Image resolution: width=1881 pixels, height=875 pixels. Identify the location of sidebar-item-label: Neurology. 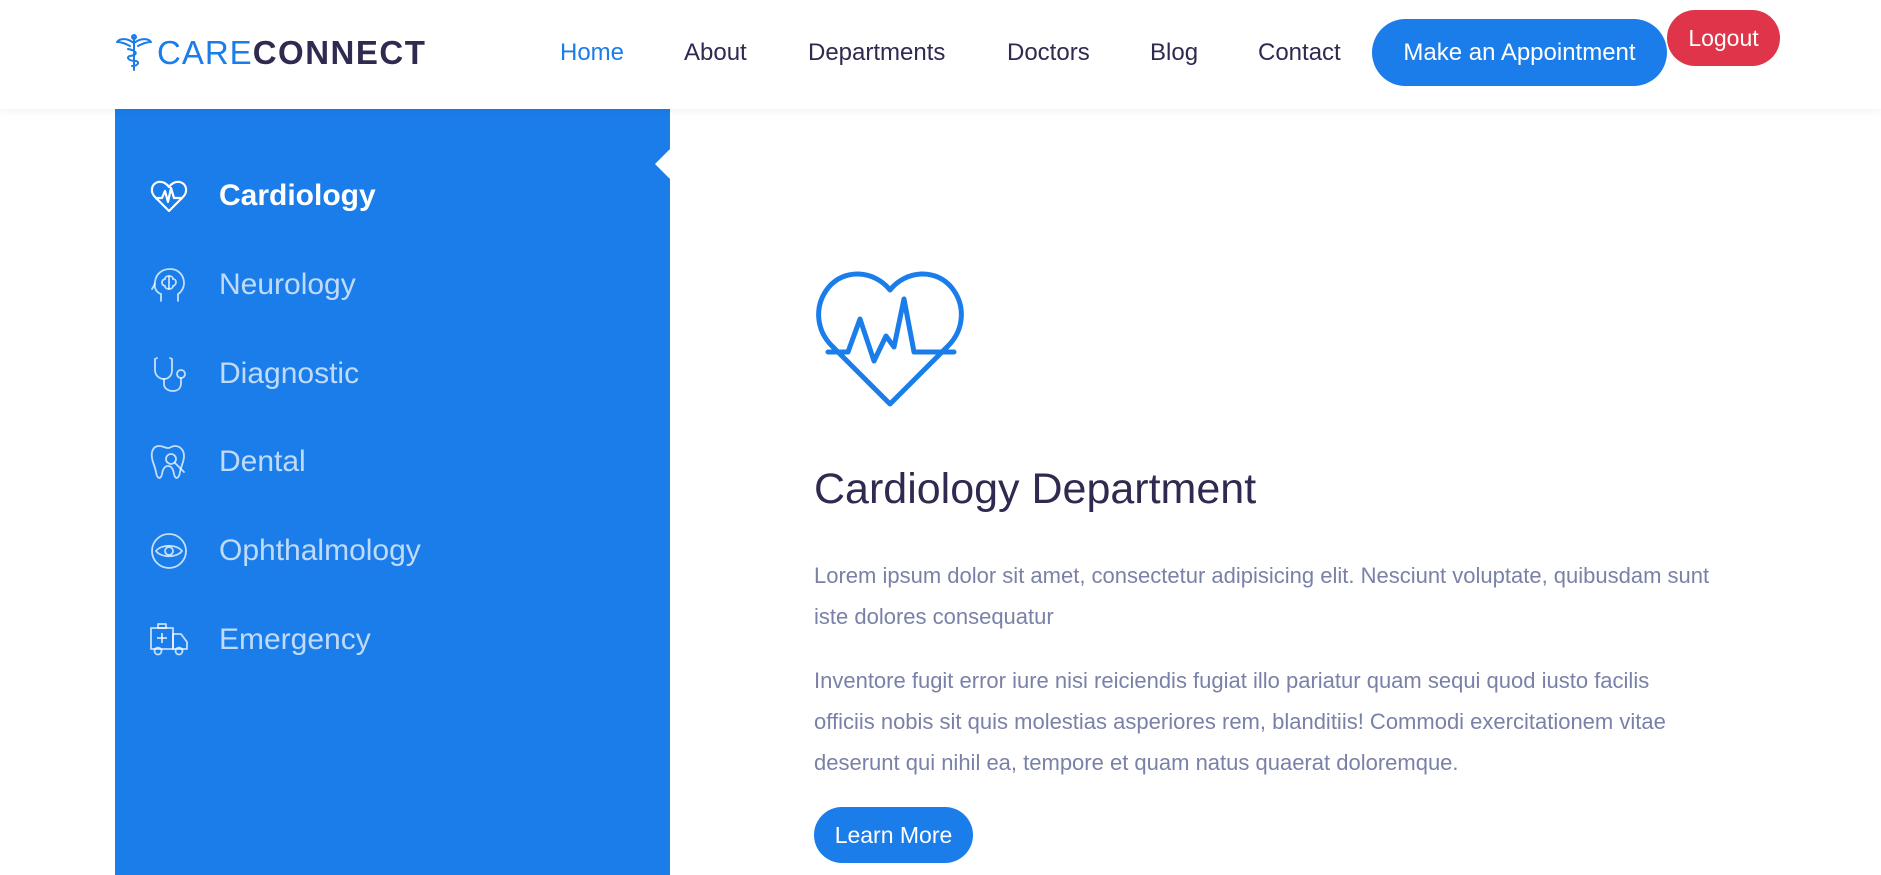
(287, 284).